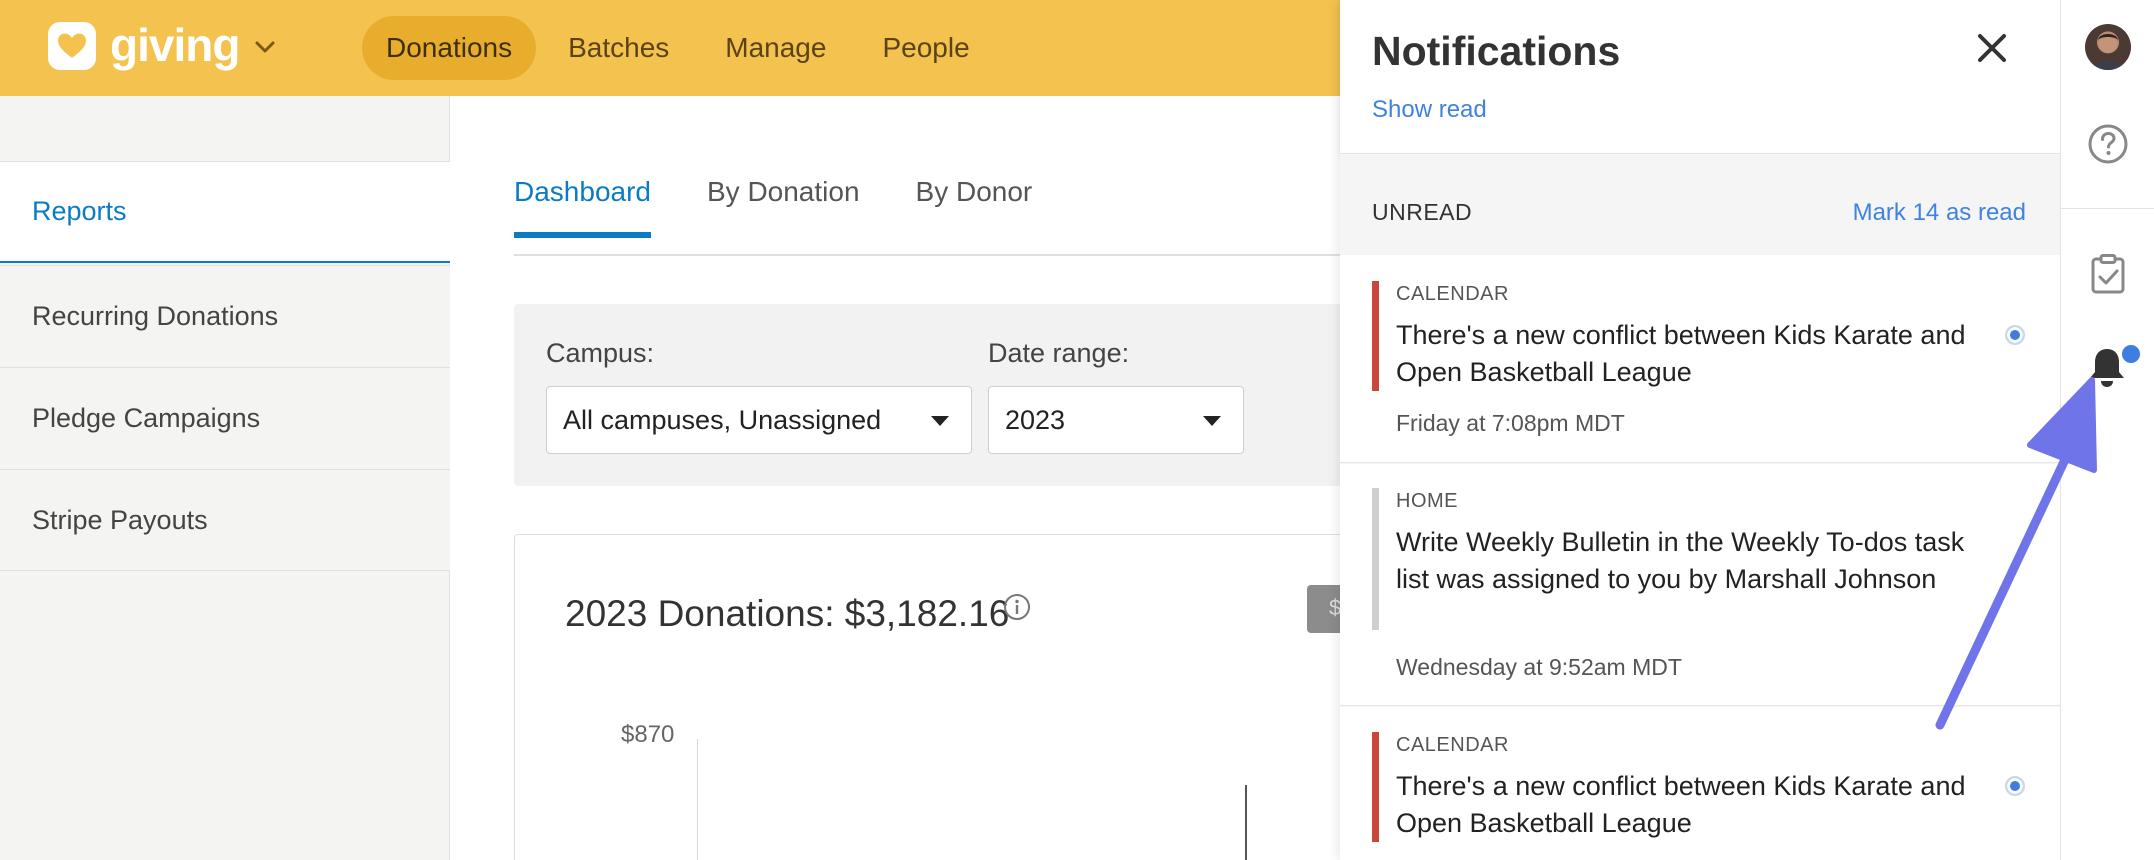 This screenshot has height=860, width=2154. I want to click on help-icon, so click(2108, 146).